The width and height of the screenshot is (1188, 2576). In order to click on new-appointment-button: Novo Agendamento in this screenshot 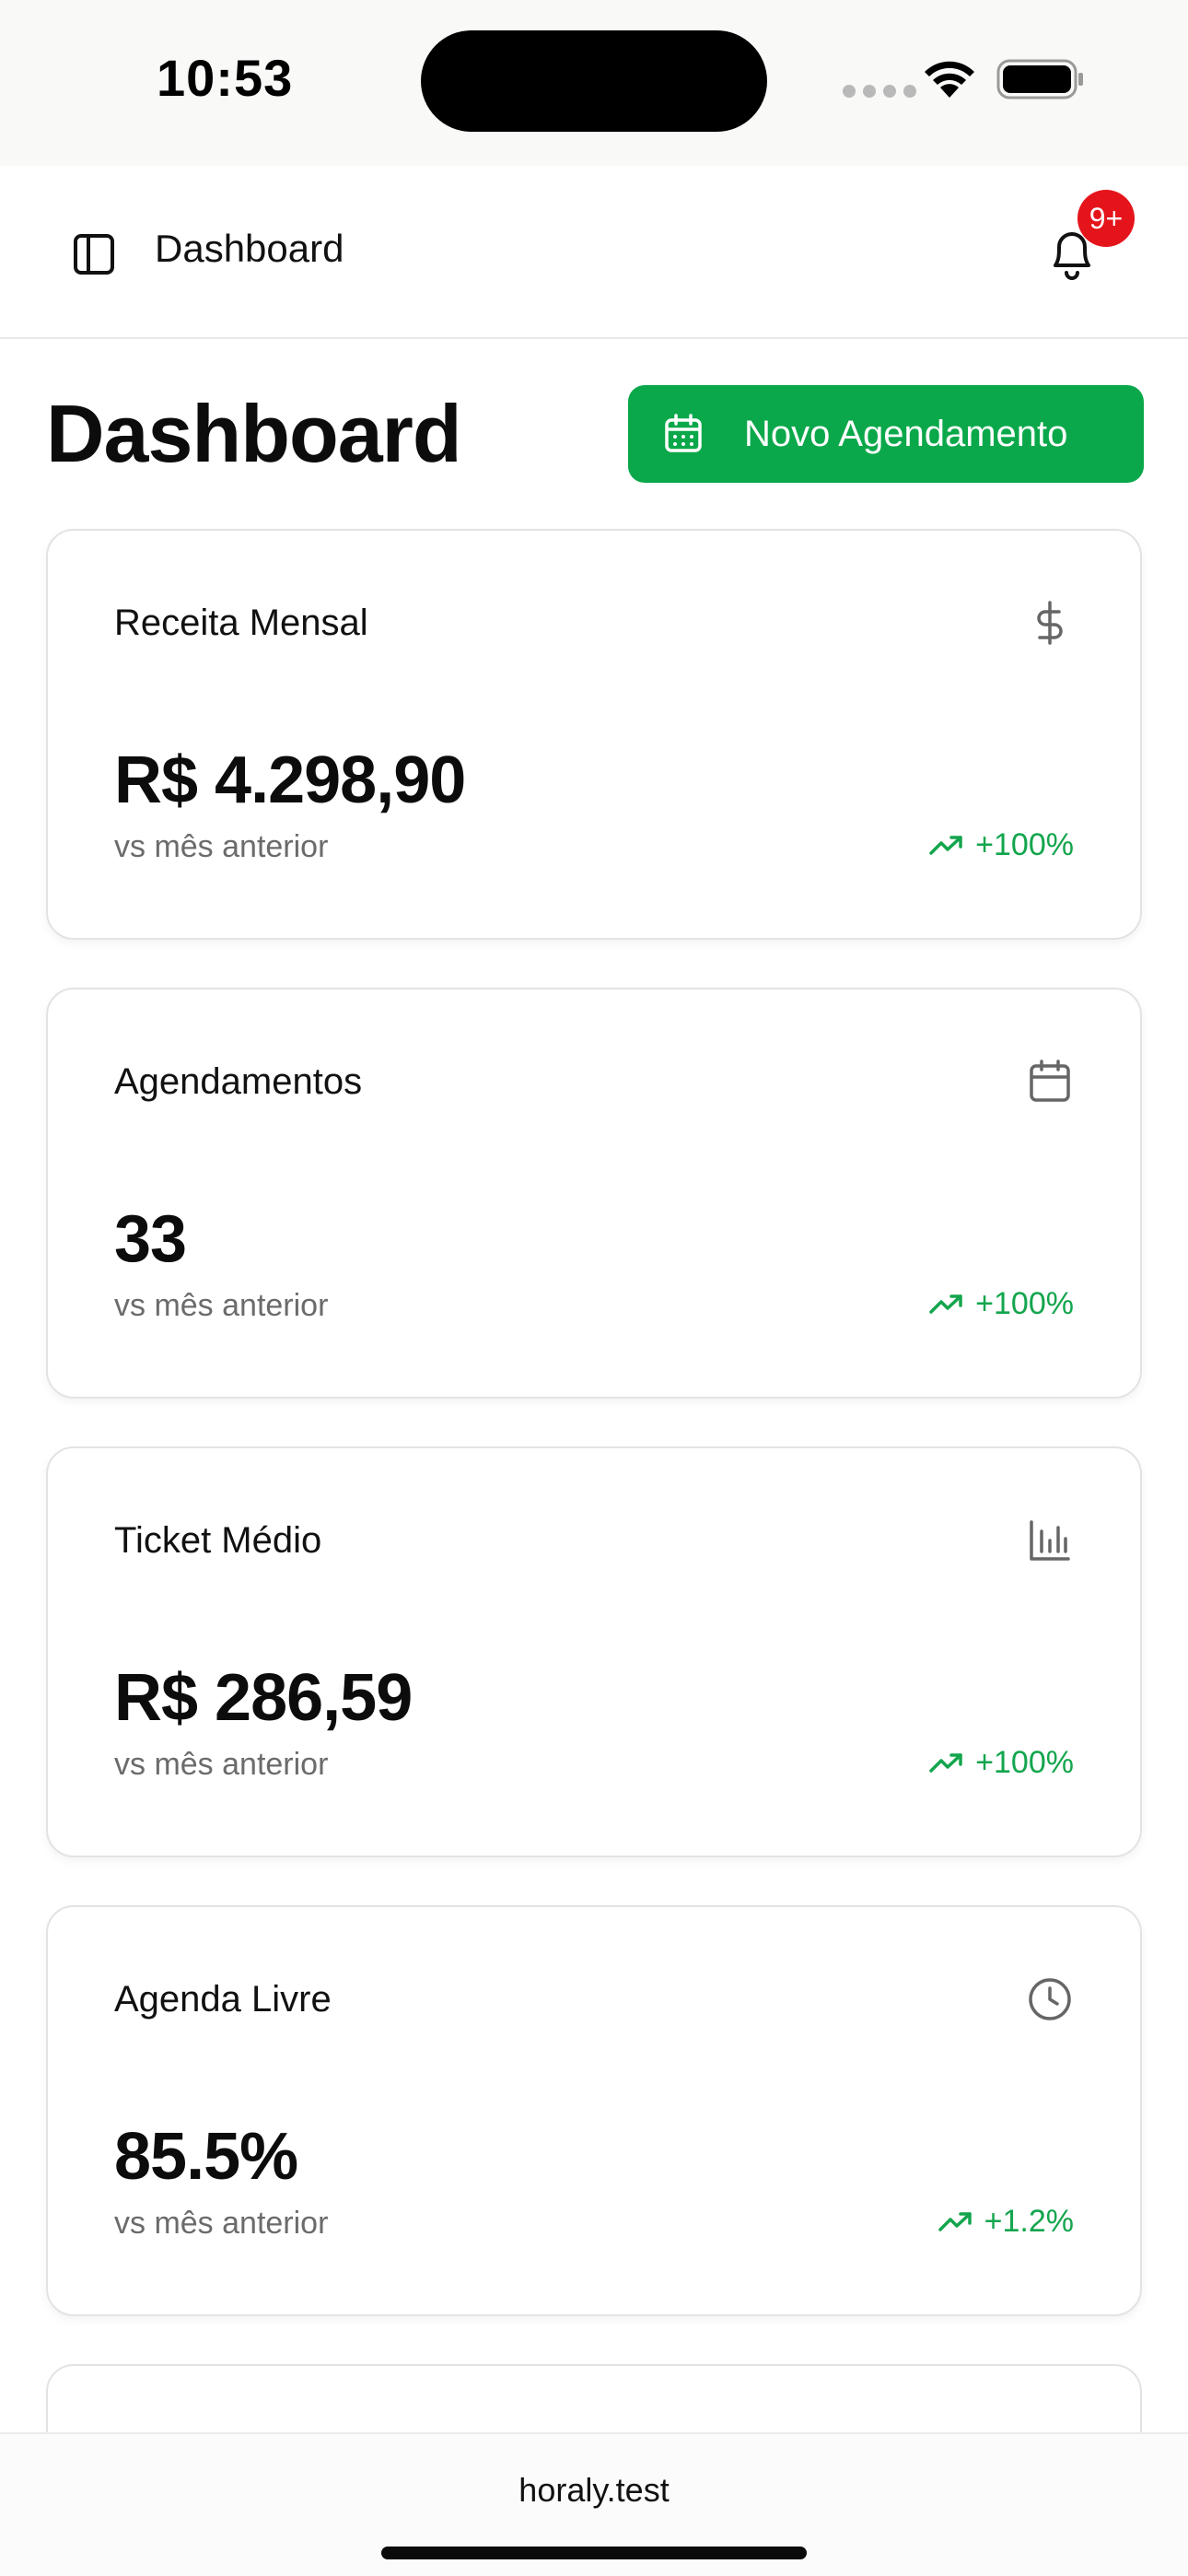, I will do `click(886, 434)`.